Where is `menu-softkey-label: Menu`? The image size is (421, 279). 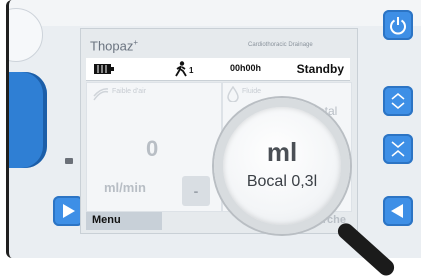
menu-softkey-label: Menu is located at coordinates (106, 220).